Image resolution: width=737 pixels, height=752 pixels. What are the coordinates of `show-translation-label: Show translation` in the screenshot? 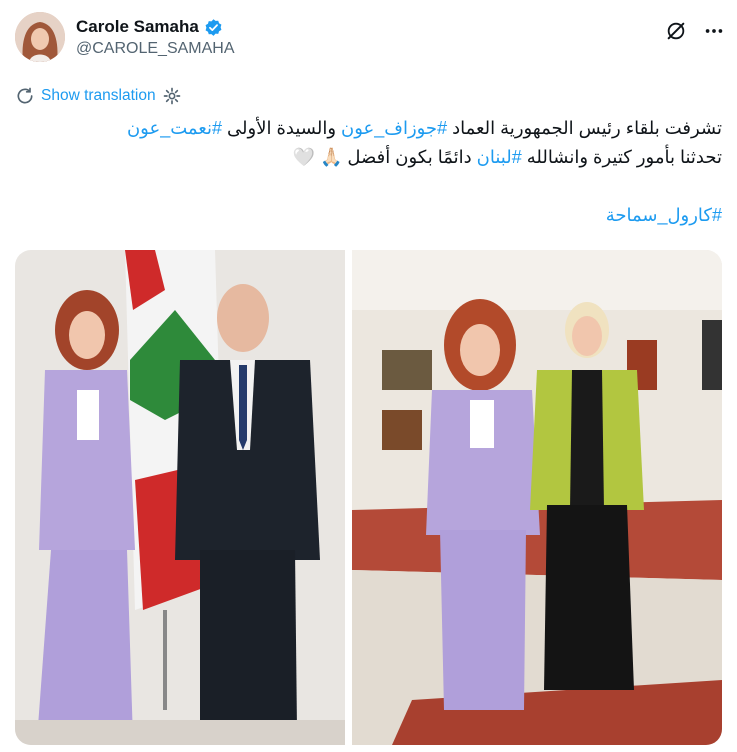 It's located at (98, 96).